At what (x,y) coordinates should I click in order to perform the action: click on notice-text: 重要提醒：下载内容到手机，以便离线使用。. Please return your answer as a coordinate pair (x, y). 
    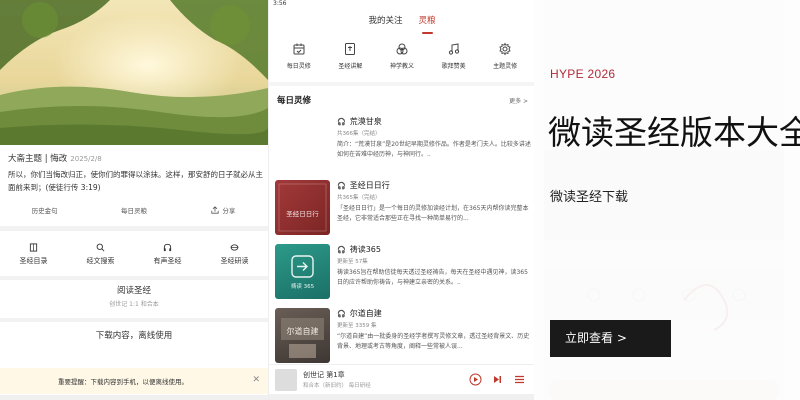
    Looking at the image, I should click on (123, 382).